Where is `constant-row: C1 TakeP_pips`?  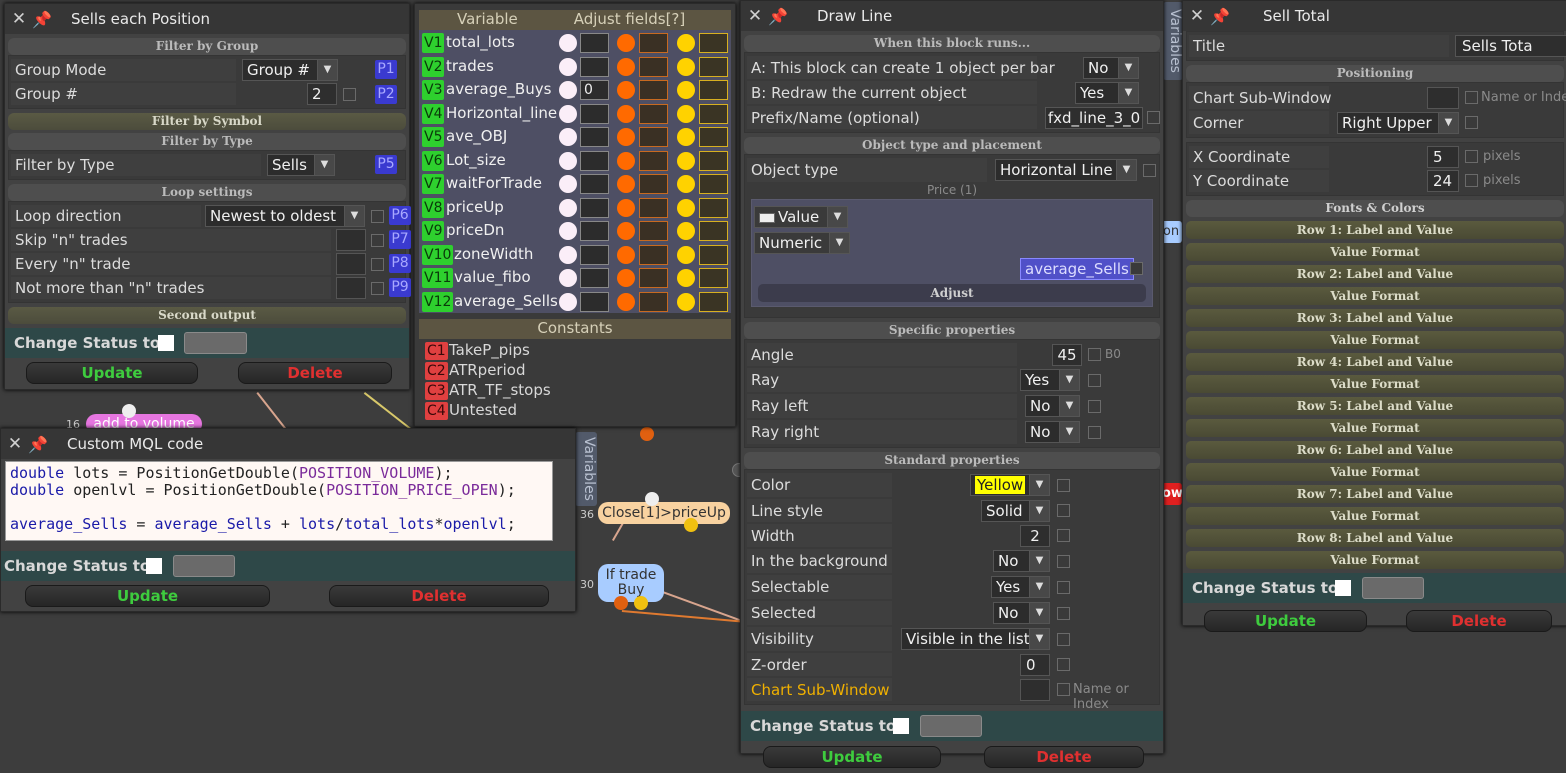 constant-row: C1 TakeP_pips is located at coordinates (575, 351).